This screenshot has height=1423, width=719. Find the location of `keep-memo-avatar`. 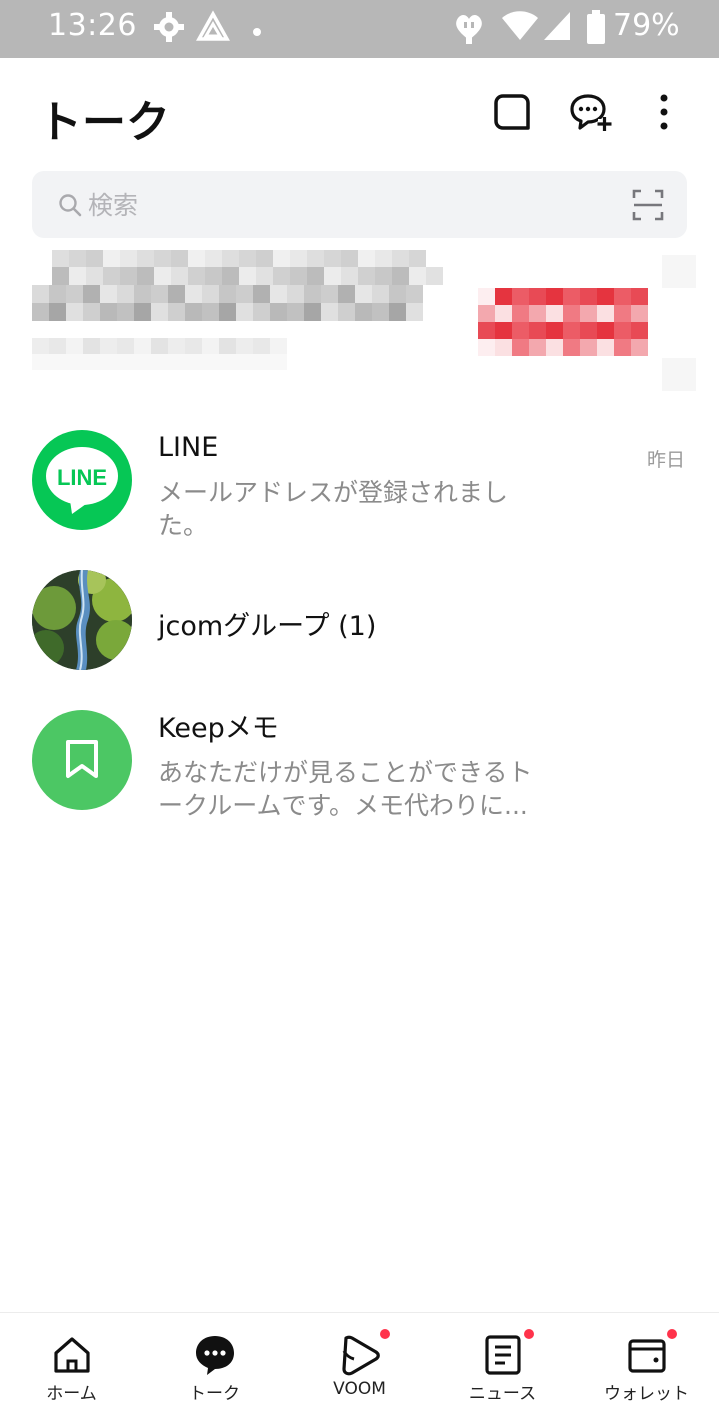

keep-memo-avatar is located at coordinates (82, 760).